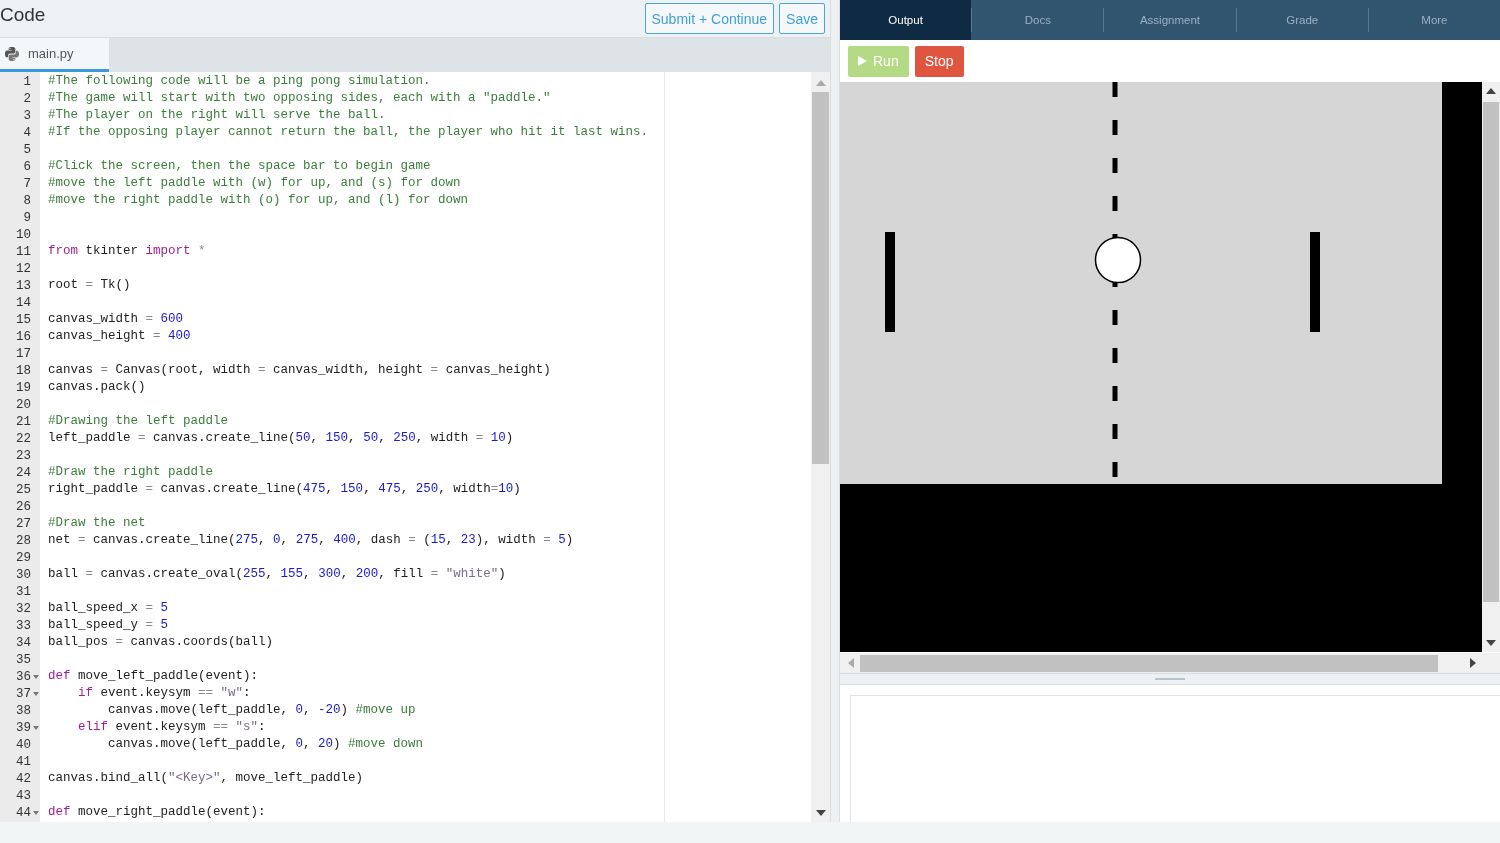 This screenshot has height=843, width=1500. What do you see at coordinates (23, 336) in the screenshot?
I see `line-number: 16` at bounding box center [23, 336].